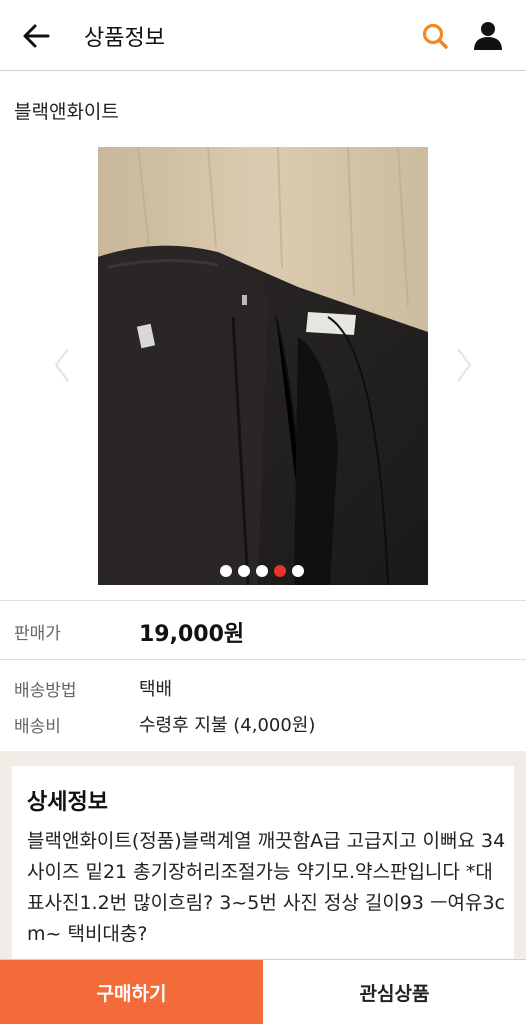 The height and width of the screenshot is (1024, 526). I want to click on search-button, so click(435, 36).